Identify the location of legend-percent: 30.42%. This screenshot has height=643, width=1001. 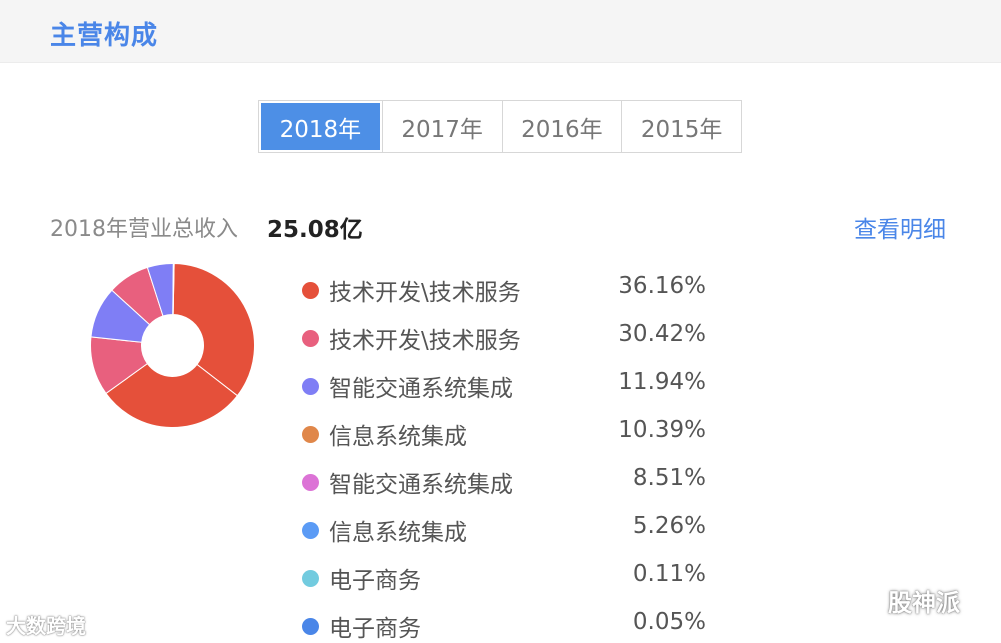
(662, 334).